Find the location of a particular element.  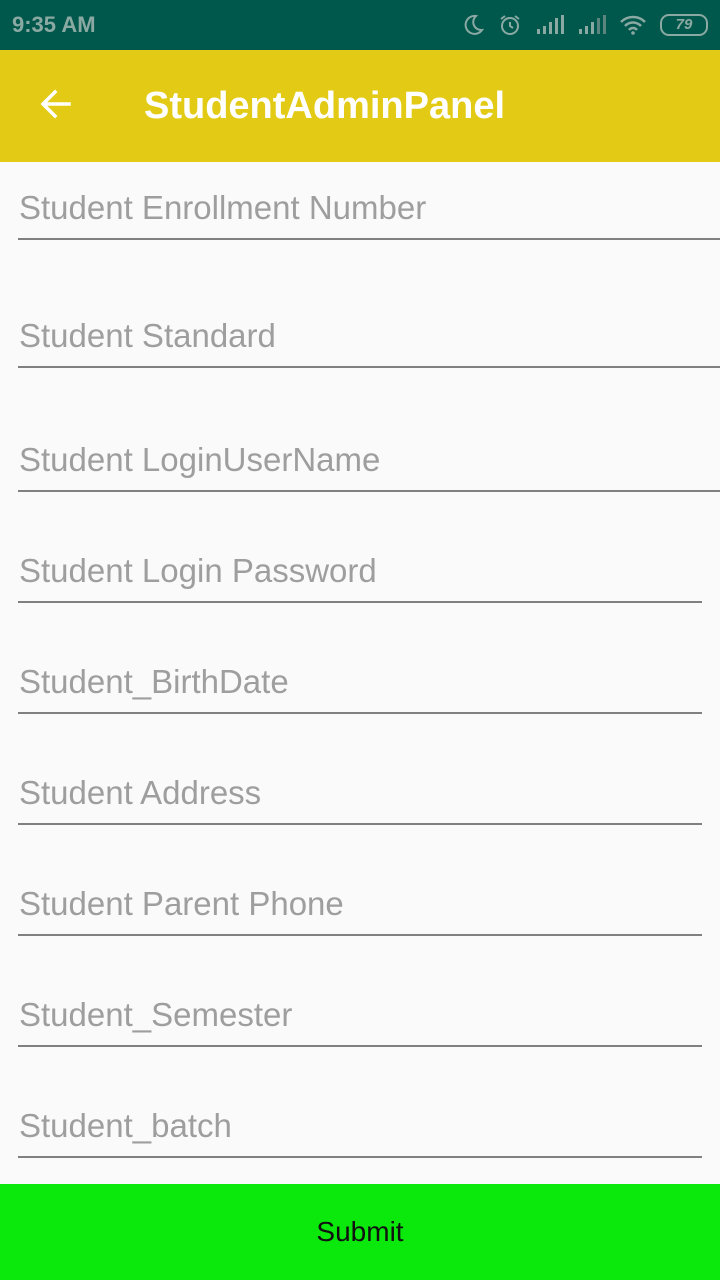

arrow-left-icon is located at coordinates (56, 106).